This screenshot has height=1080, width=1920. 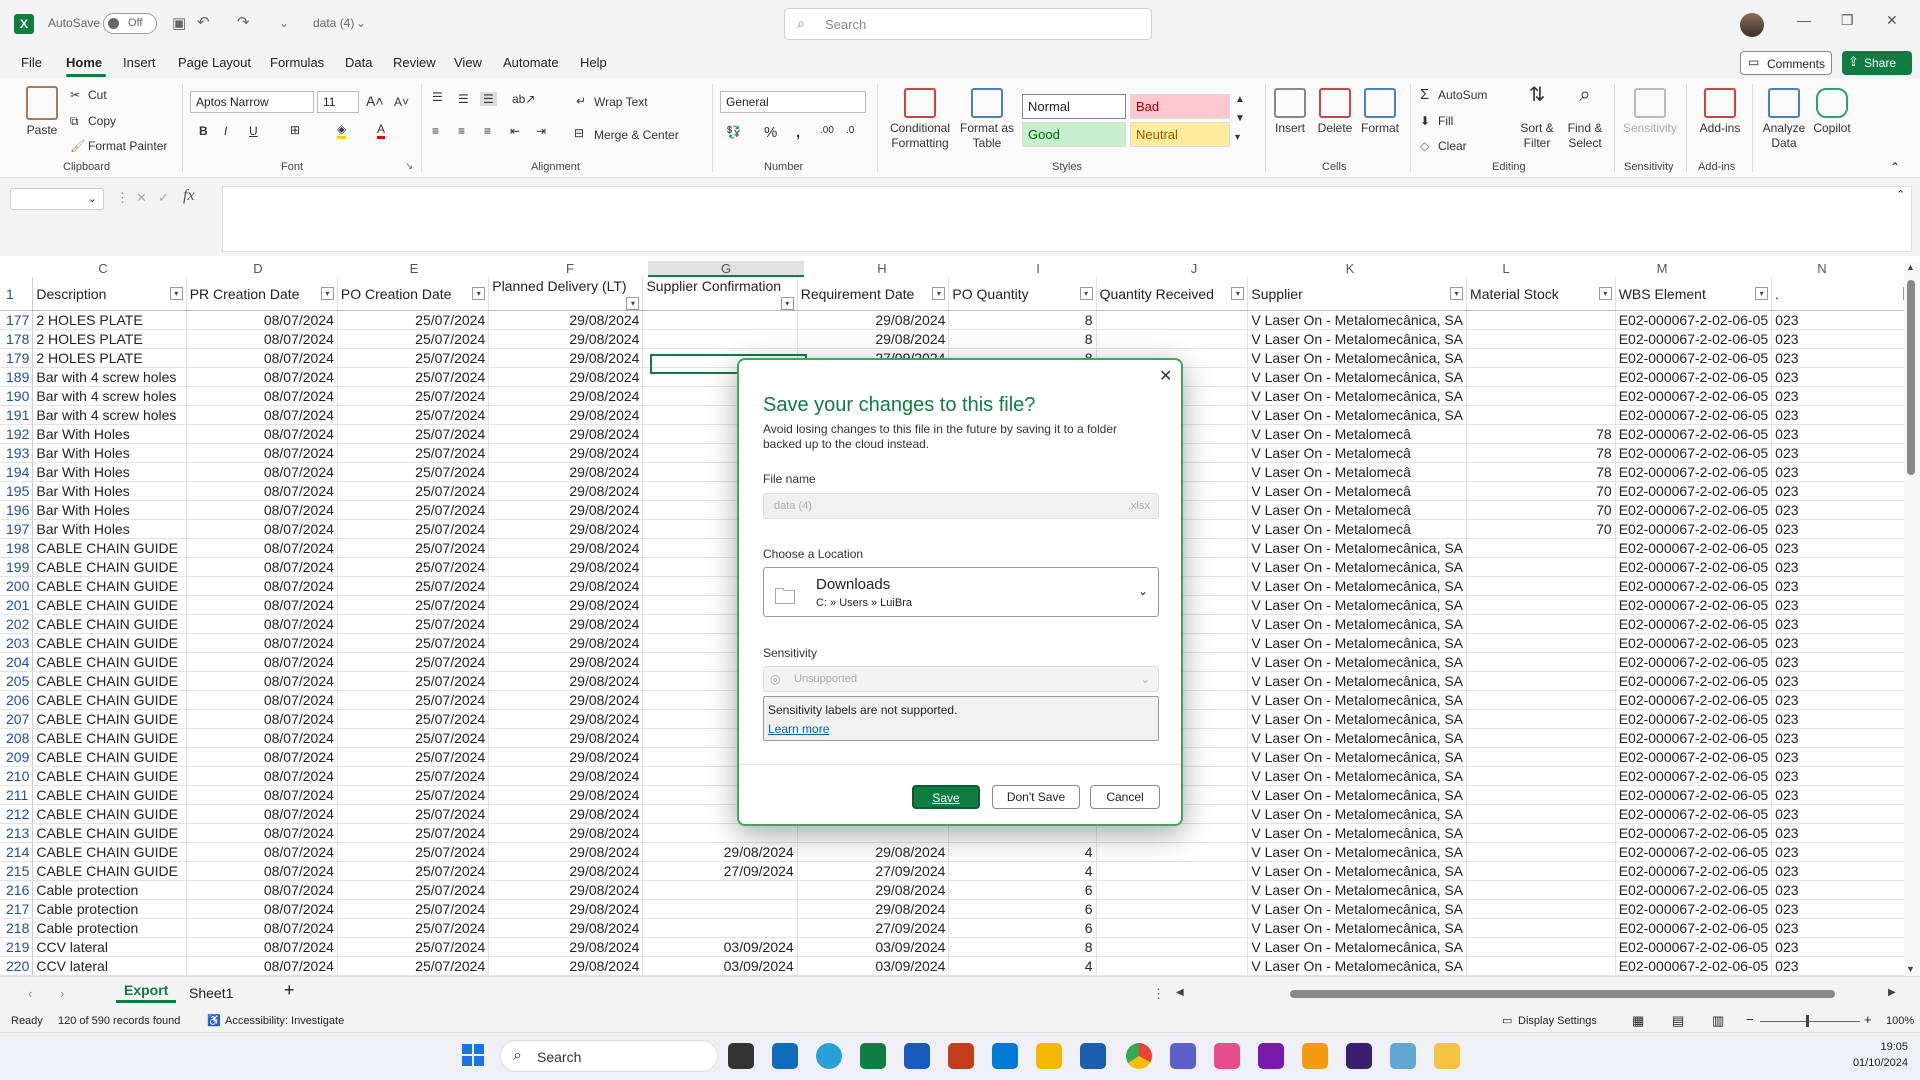 I want to click on row-number: 216, so click(x=17, y=890).